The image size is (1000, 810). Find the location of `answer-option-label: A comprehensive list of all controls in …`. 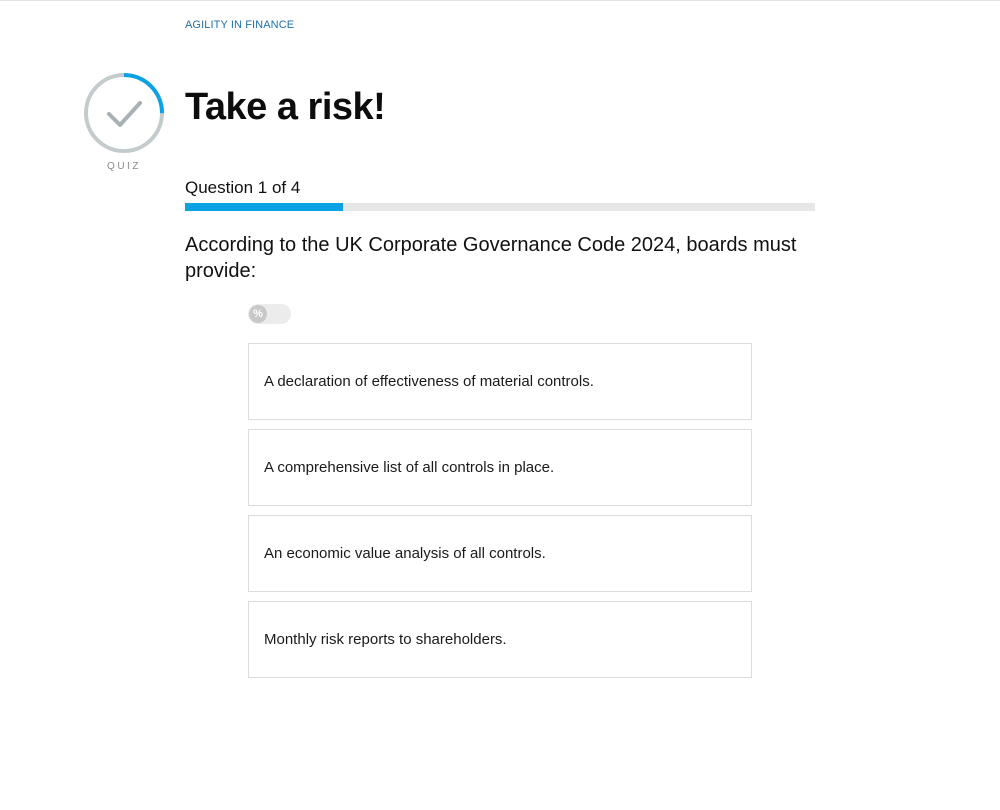

answer-option-label: A comprehensive list of all controls in … is located at coordinates (409, 467).